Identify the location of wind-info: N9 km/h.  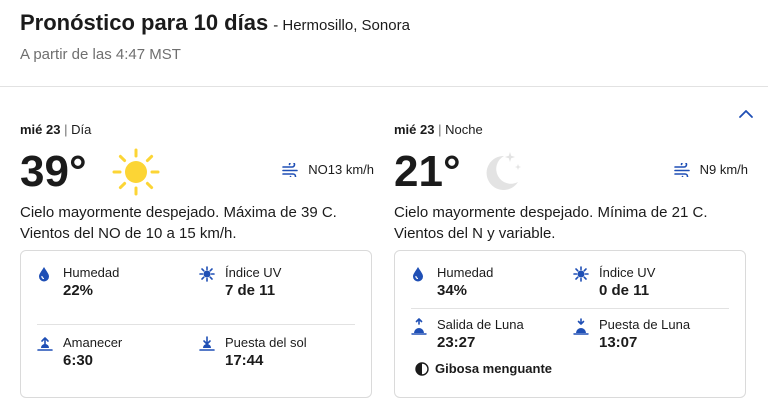
(710, 169).